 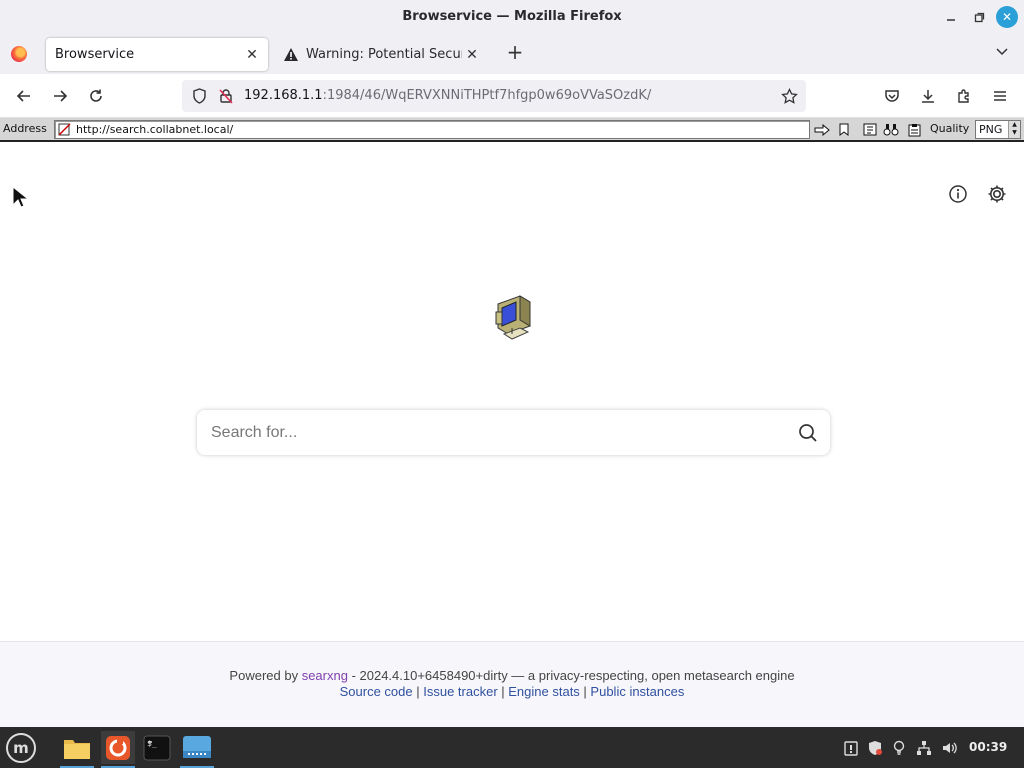 I want to click on display-app-icon, so click(x=197, y=749).